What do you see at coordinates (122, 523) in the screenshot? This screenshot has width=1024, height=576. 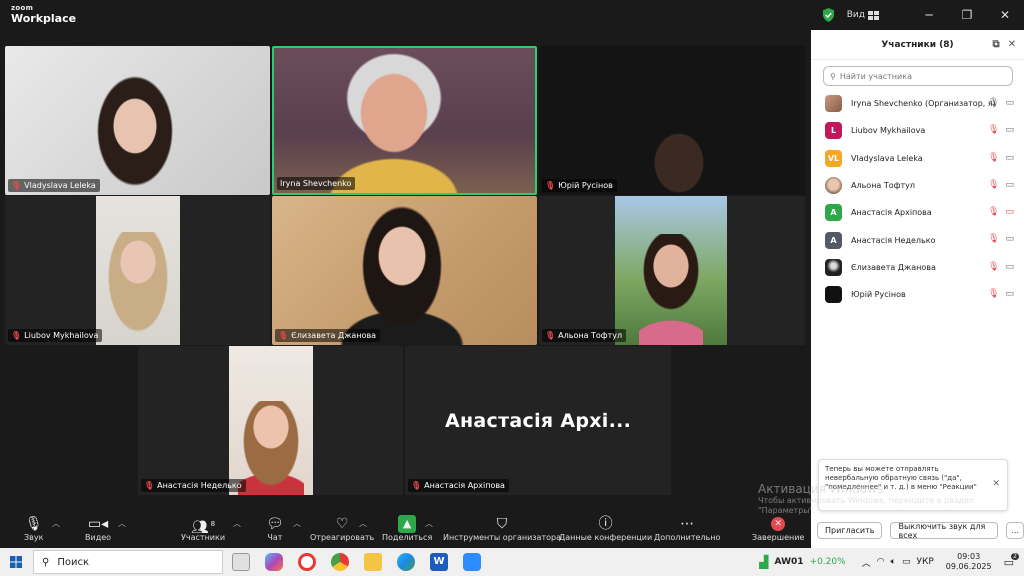 I see `video-options-chevron-icon: ︿` at bounding box center [122, 523].